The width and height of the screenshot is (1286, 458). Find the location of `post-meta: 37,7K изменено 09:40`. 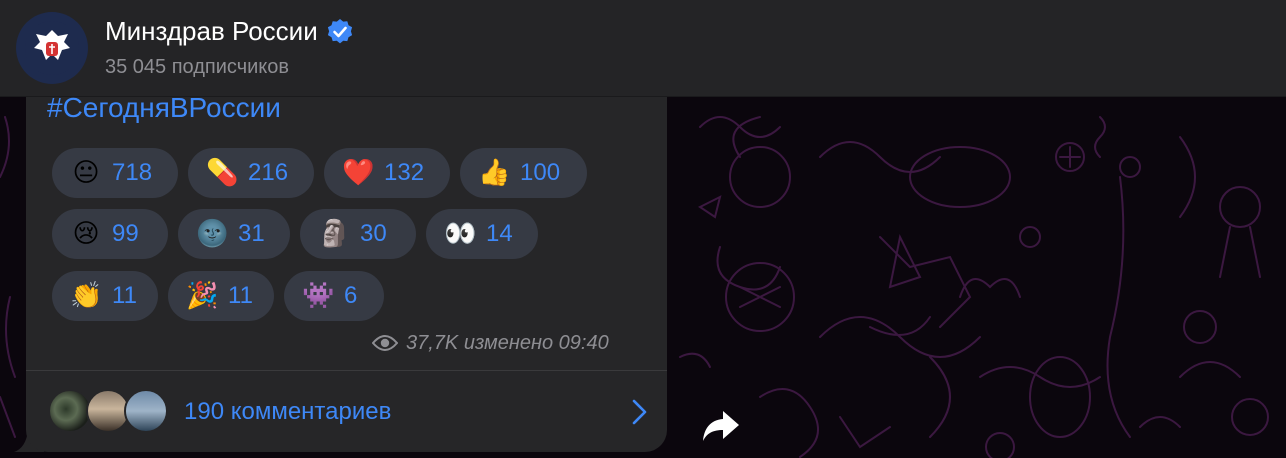

post-meta: 37,7K изменено 09:40 is located at coordinates (490, 343).